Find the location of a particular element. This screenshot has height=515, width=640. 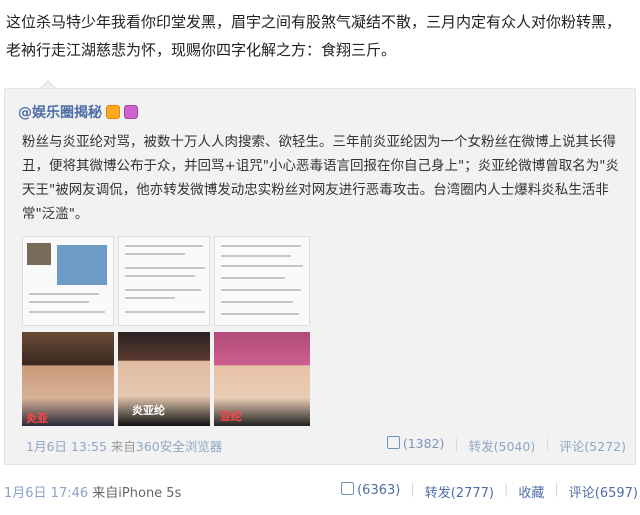

post-favorite-button: 收藏 is located at coordinates (531, 491).